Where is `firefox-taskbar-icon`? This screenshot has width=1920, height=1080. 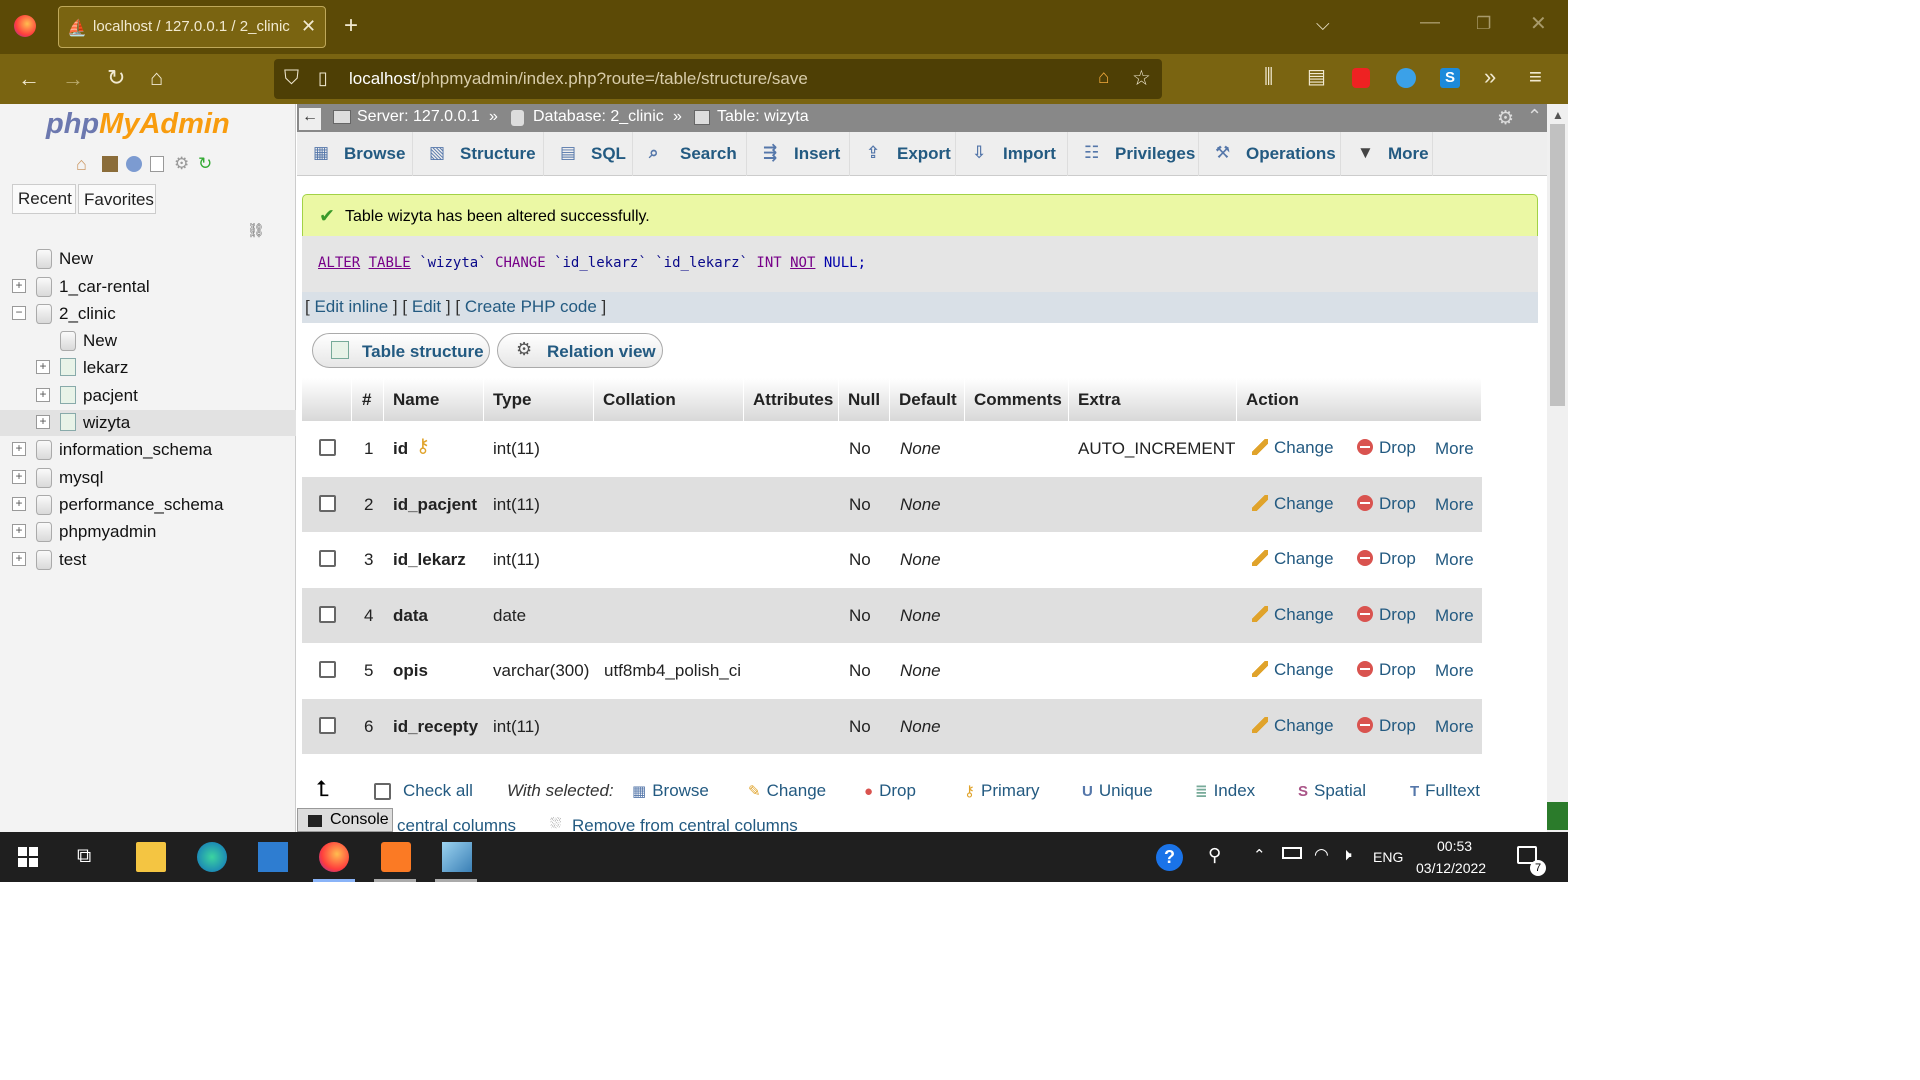
firefox-taskbar-icon is located at coordinates (334, 857).